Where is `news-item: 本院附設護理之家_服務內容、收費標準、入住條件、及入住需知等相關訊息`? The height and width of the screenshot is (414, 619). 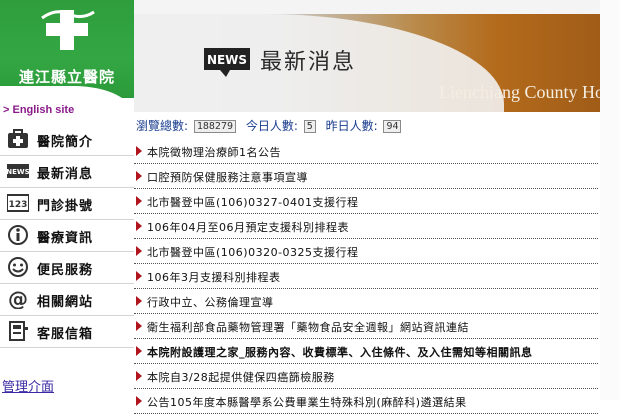 news-item: 本院附設護理之家_服務內容、收費標準、入住條件、及入住需知等相關訊息 is located at coordinates (366, 351).